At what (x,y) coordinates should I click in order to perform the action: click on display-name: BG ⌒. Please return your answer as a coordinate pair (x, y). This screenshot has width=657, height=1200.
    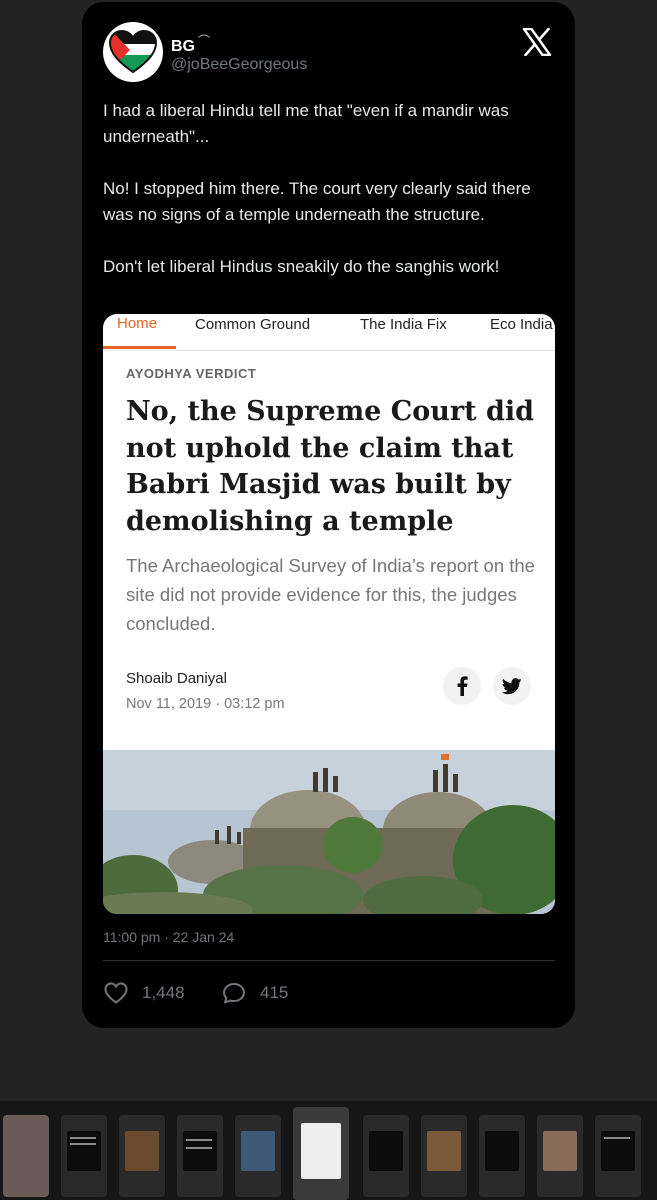
    Looking at the image, I should click on (190, 44).